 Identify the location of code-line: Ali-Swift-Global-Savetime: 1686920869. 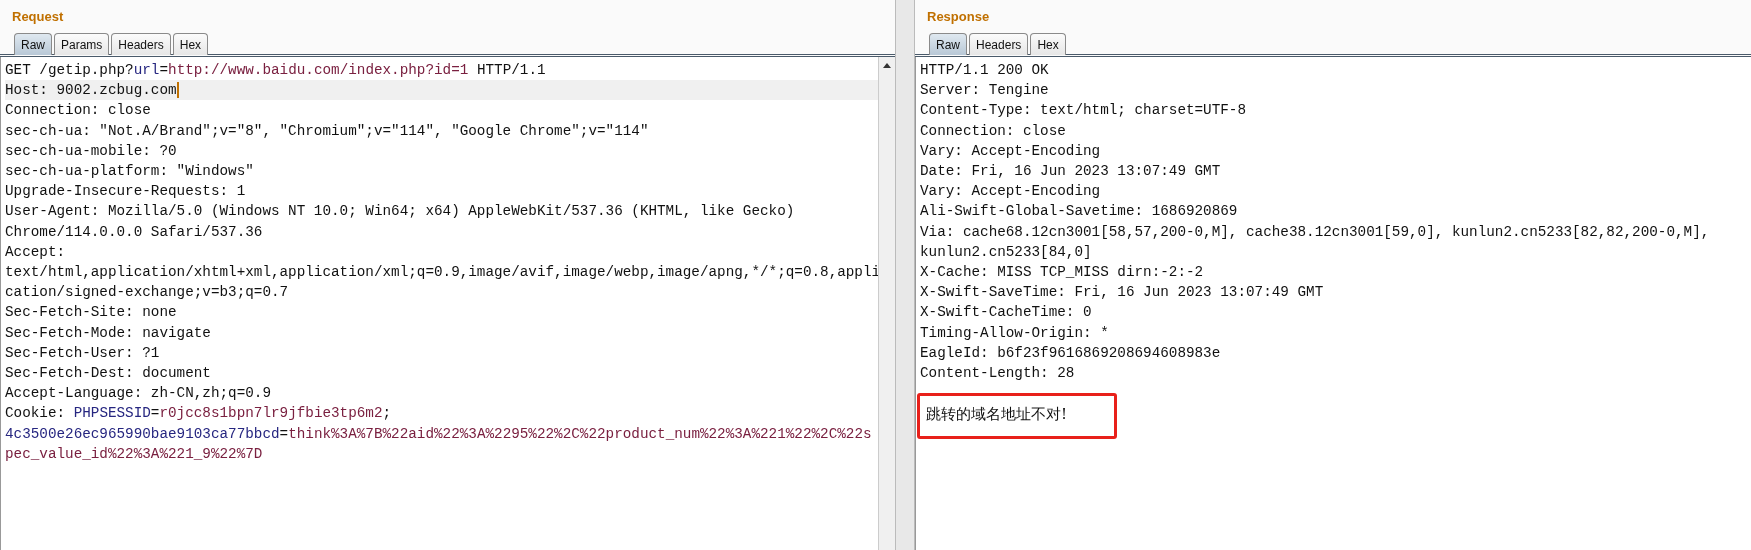
(1079, 212).